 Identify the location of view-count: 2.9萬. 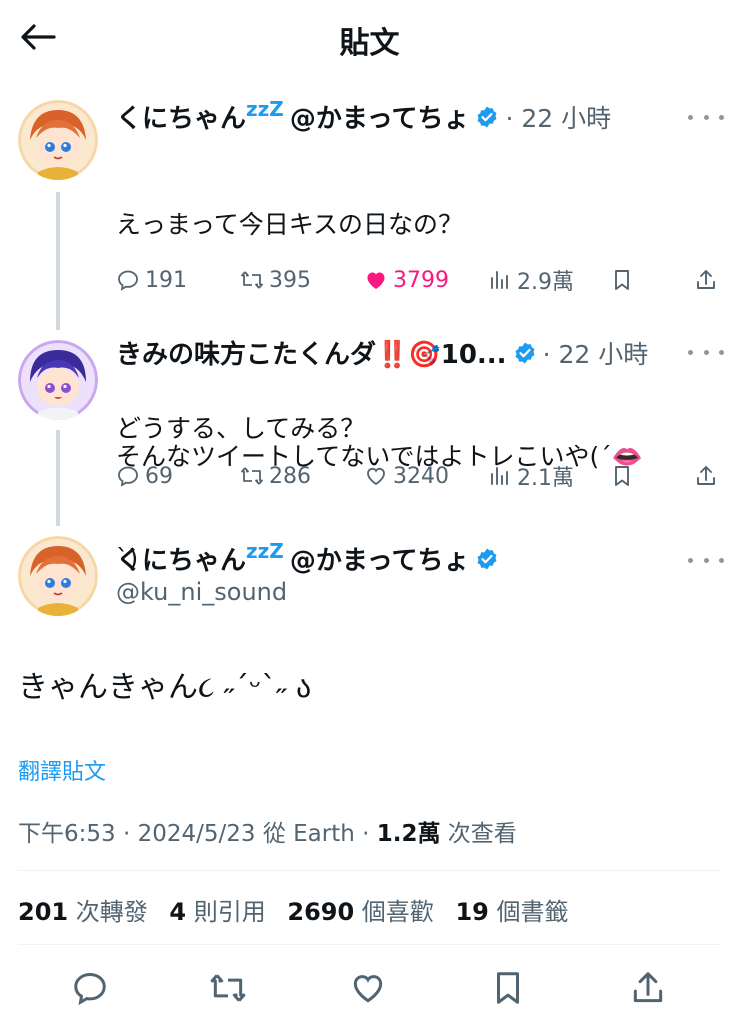
(545, 282).